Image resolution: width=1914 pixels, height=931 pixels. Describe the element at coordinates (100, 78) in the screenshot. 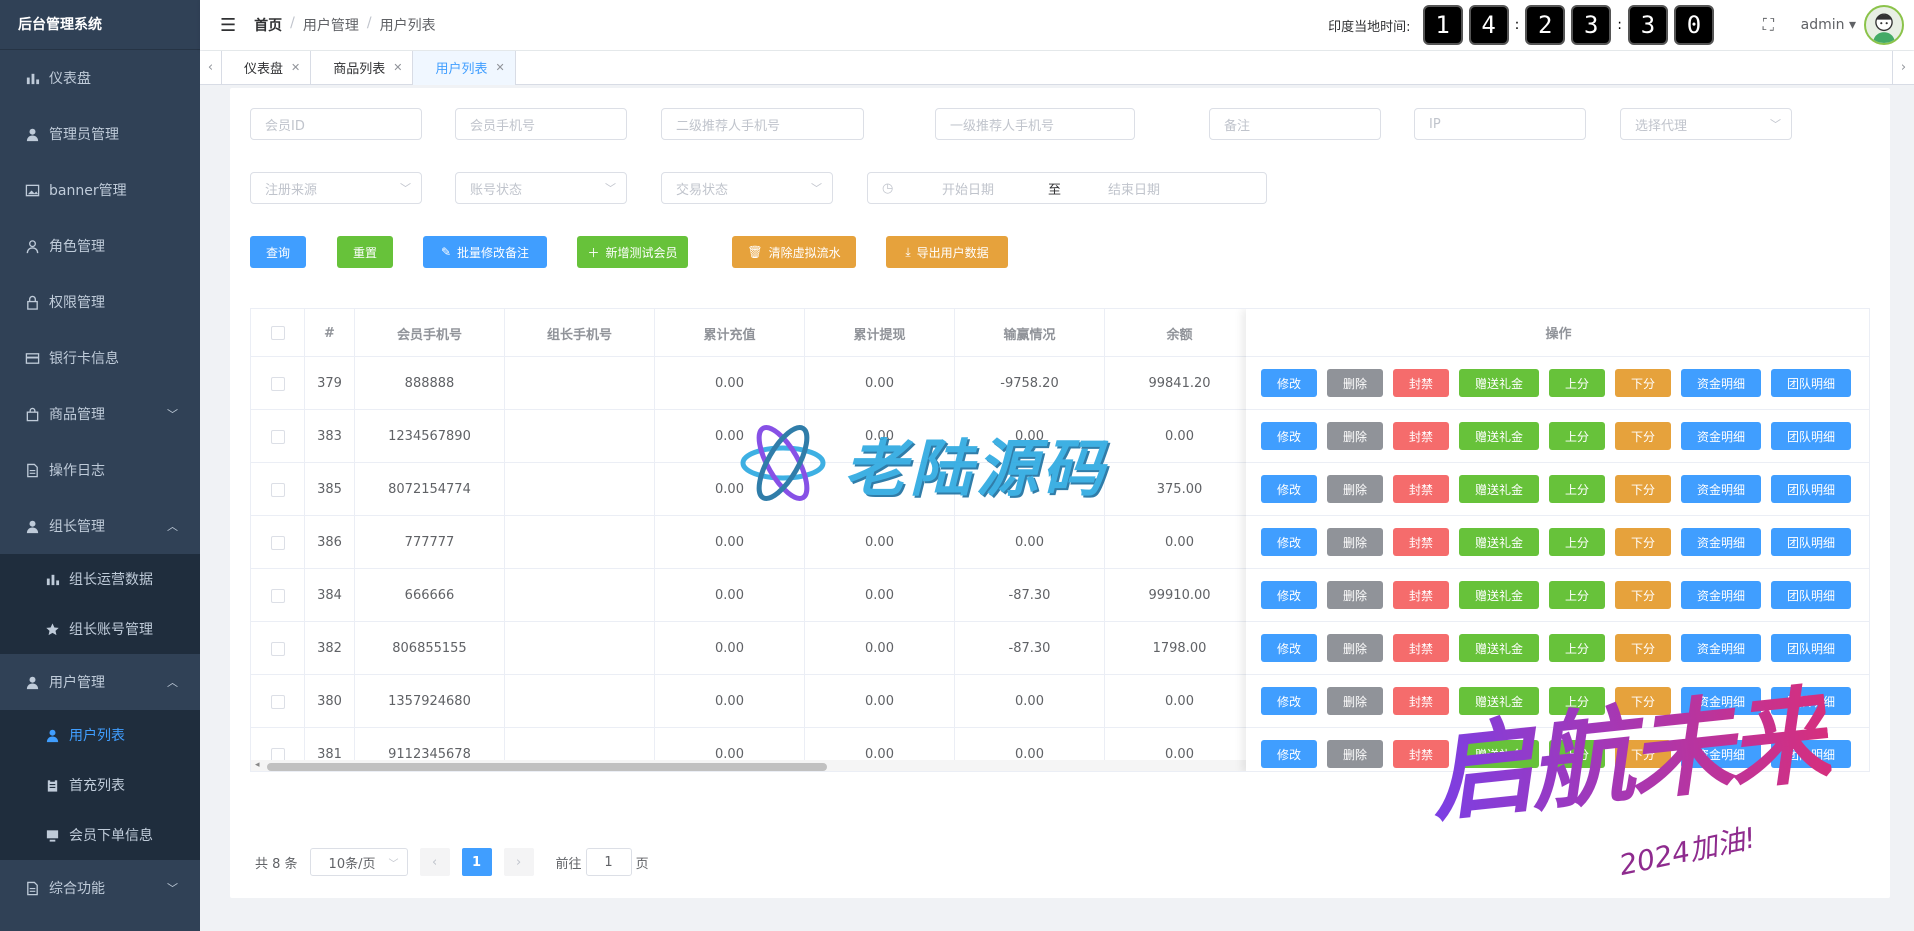

I see `sidebar-item-dashboard: 仪表盘` at that location.